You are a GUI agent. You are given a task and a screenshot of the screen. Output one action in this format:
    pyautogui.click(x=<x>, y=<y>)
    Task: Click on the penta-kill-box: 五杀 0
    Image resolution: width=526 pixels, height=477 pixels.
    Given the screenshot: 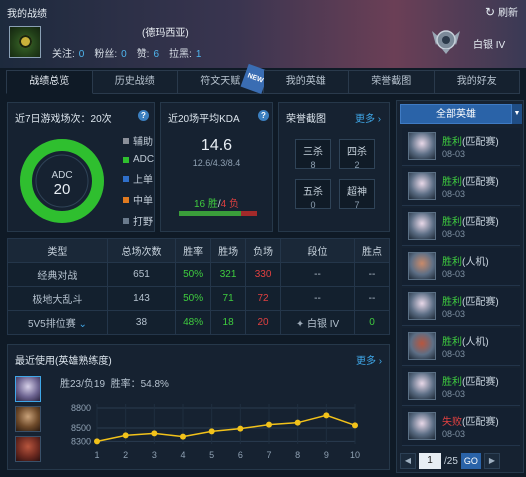 What is the action you would take?
    pyautogui.click(x=313, y=194)
    